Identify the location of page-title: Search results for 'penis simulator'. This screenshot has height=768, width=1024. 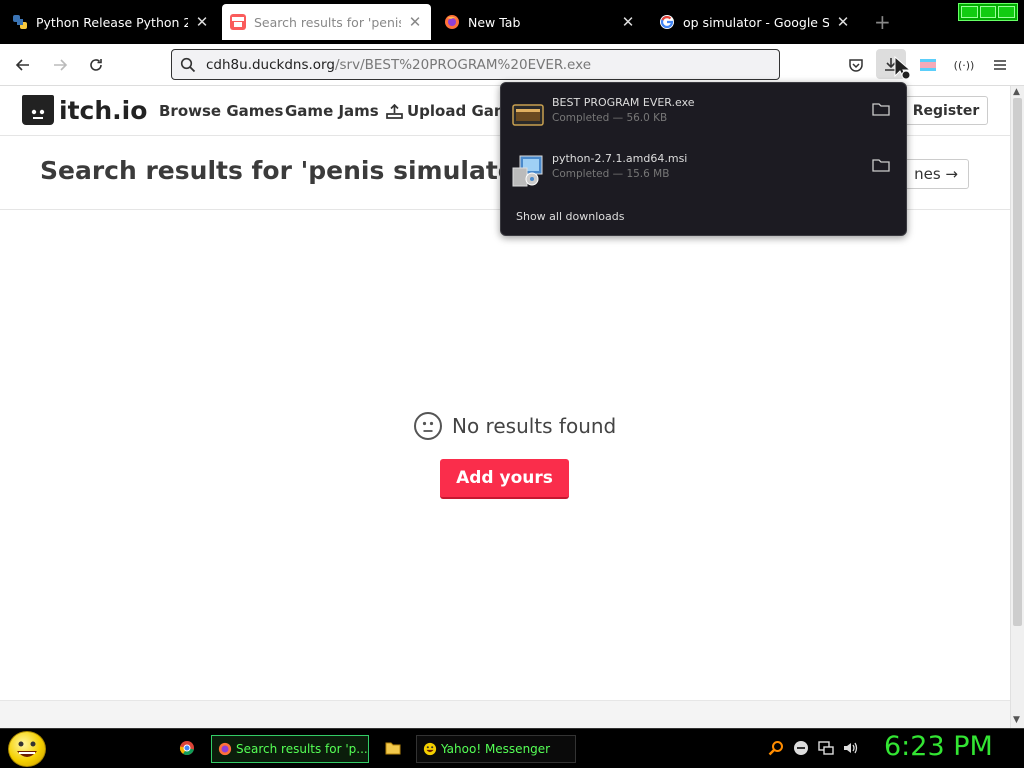
(287, 170).